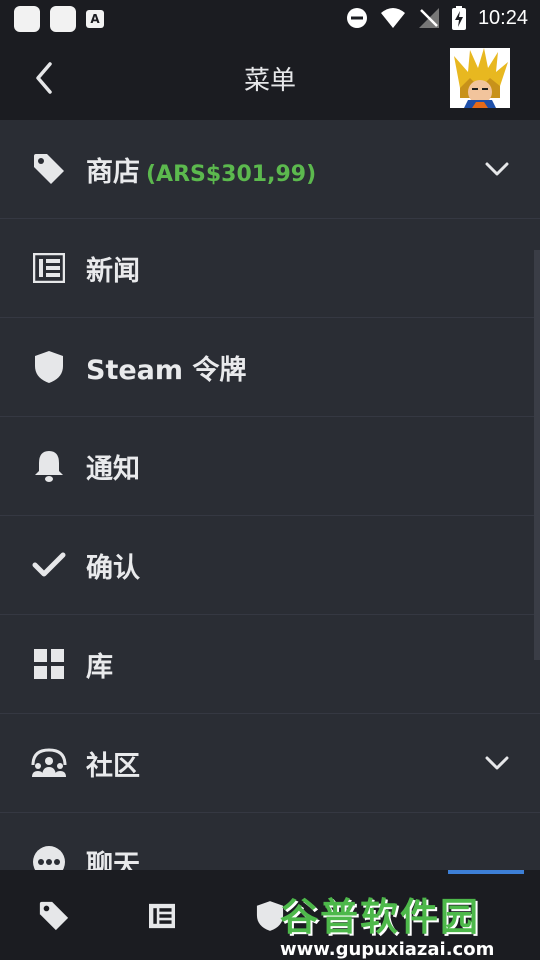 The height and width of the screenshot is (960, 540). Describe the element at coordinates (392, 18) in the screenshot. I see `wifi-icon` at that location.